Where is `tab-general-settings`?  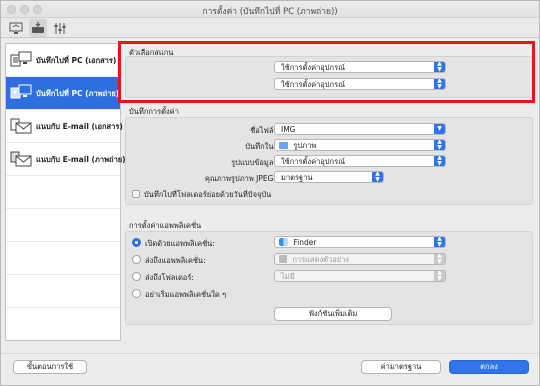
tab-general-settings is located at coordinates (60, 28).